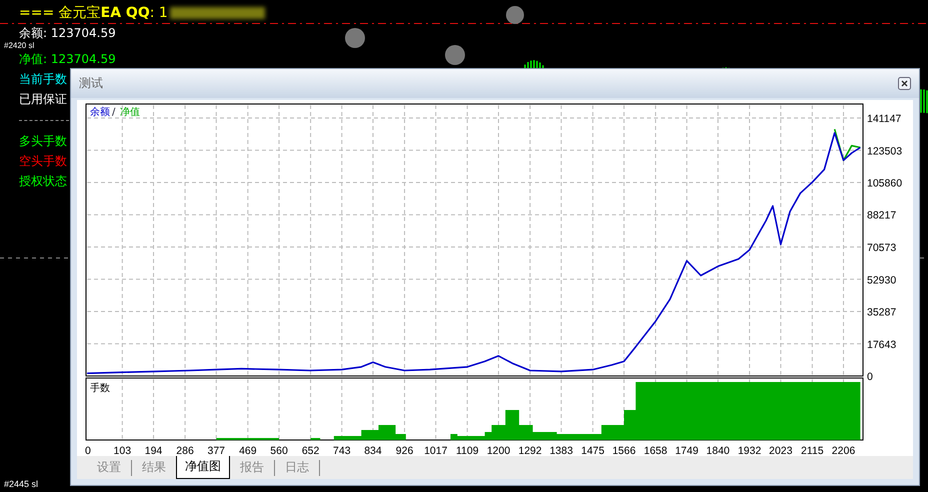  I want to click on info-text: 授权状态, so click(43, 181).